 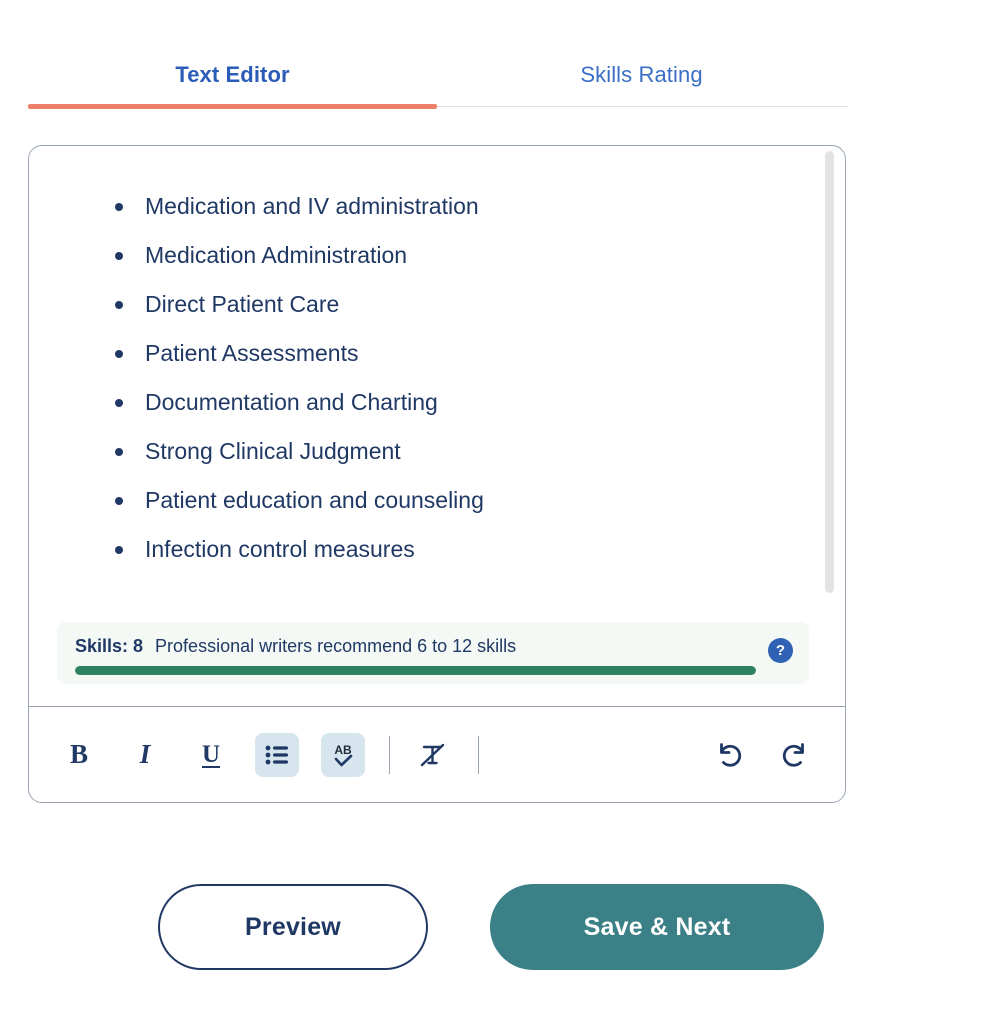 I want to click on editor-toolbar: B I U AB, so click(x=437, y=754).